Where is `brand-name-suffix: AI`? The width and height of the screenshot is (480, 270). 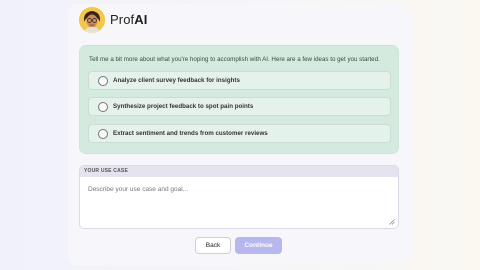
brand-name-suffix: AI is located at coordinates (141, 19).